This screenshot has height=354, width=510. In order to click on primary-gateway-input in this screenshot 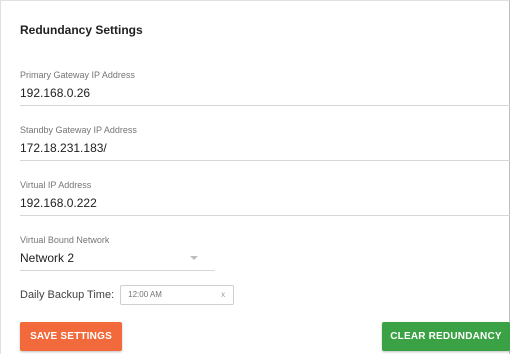, I will do `click(265, 93)`.